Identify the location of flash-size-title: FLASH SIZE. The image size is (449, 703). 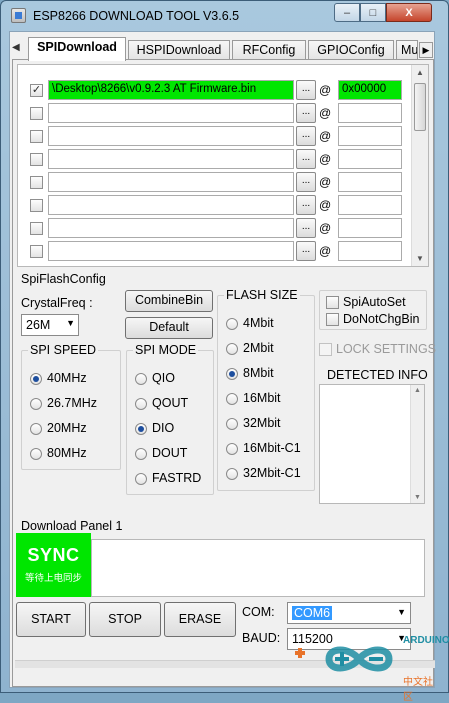
(262, 295).